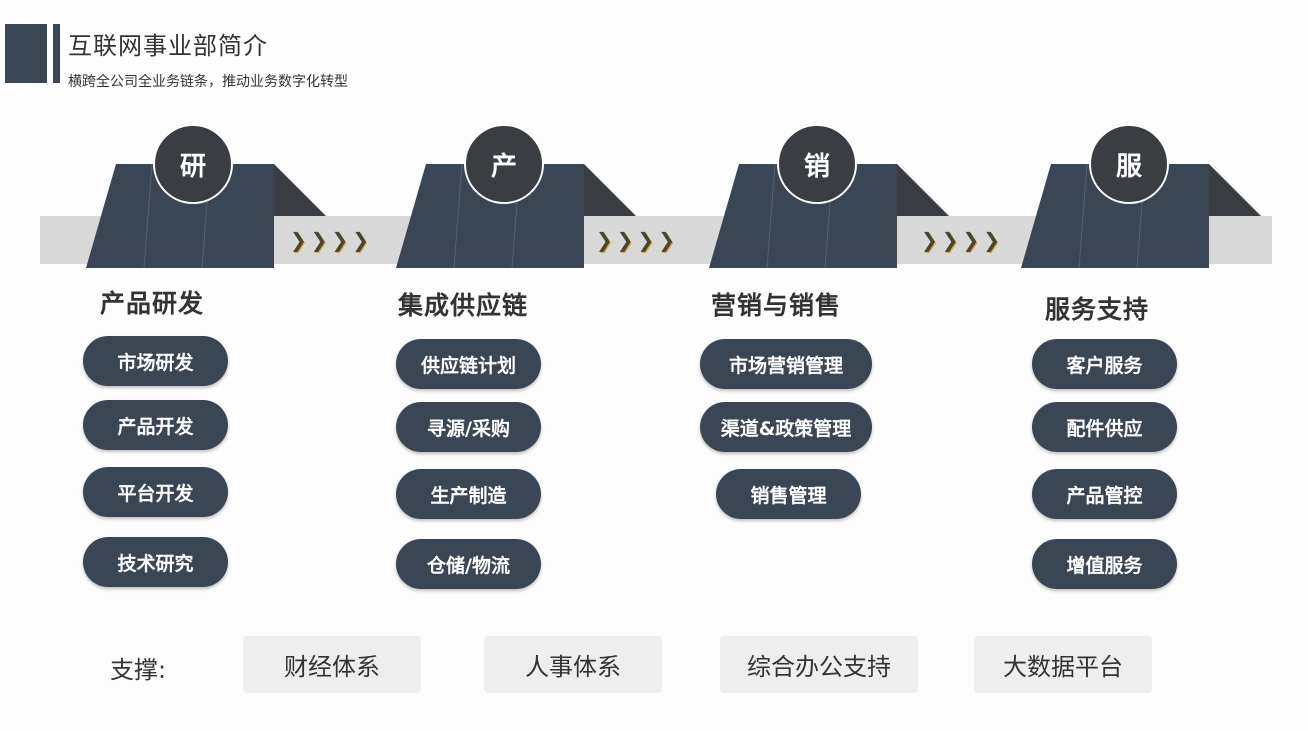 This screenshot has height=731, width=1308. What do you see at coordinates (138, 670) in the screenshot?
I see `support-label: 支撑:` at bounding box center [138, 670].